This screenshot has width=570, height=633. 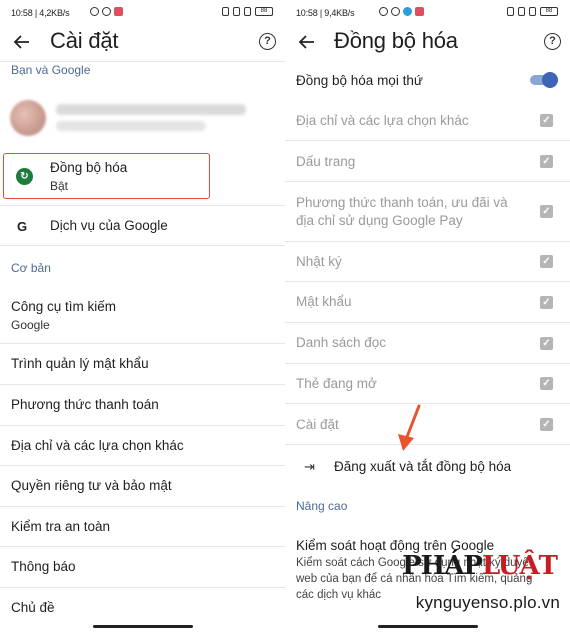 I want to click on annotation-arrow-icon, so click(x=409, y=427).